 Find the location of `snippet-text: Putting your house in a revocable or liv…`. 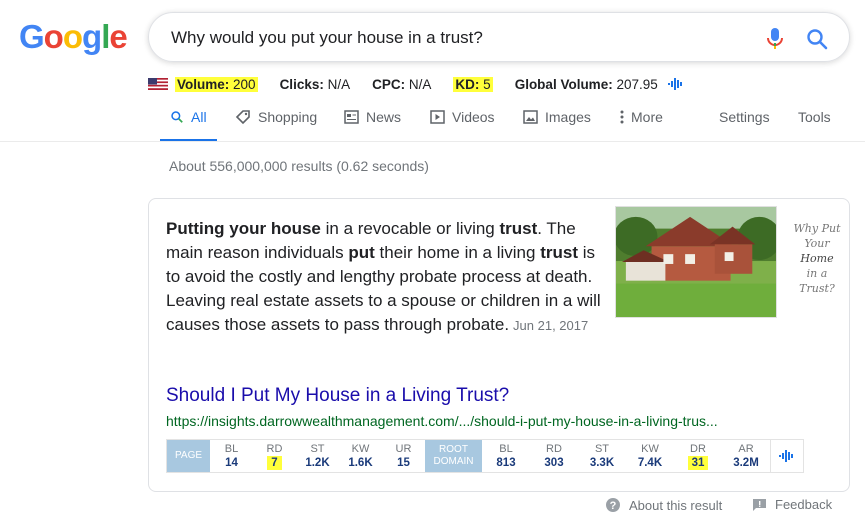

snippet-text: Putting your house in a revocable or liv… is located at coordinates (386, 277).